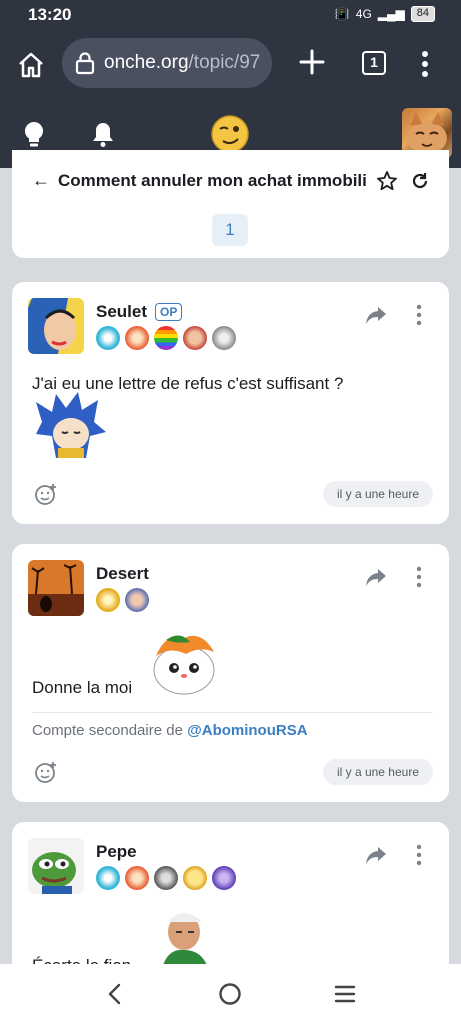  Describe the element at coordinates (342, 14) in the screenshot. I see `vibrate-icon: 📳` at that location.